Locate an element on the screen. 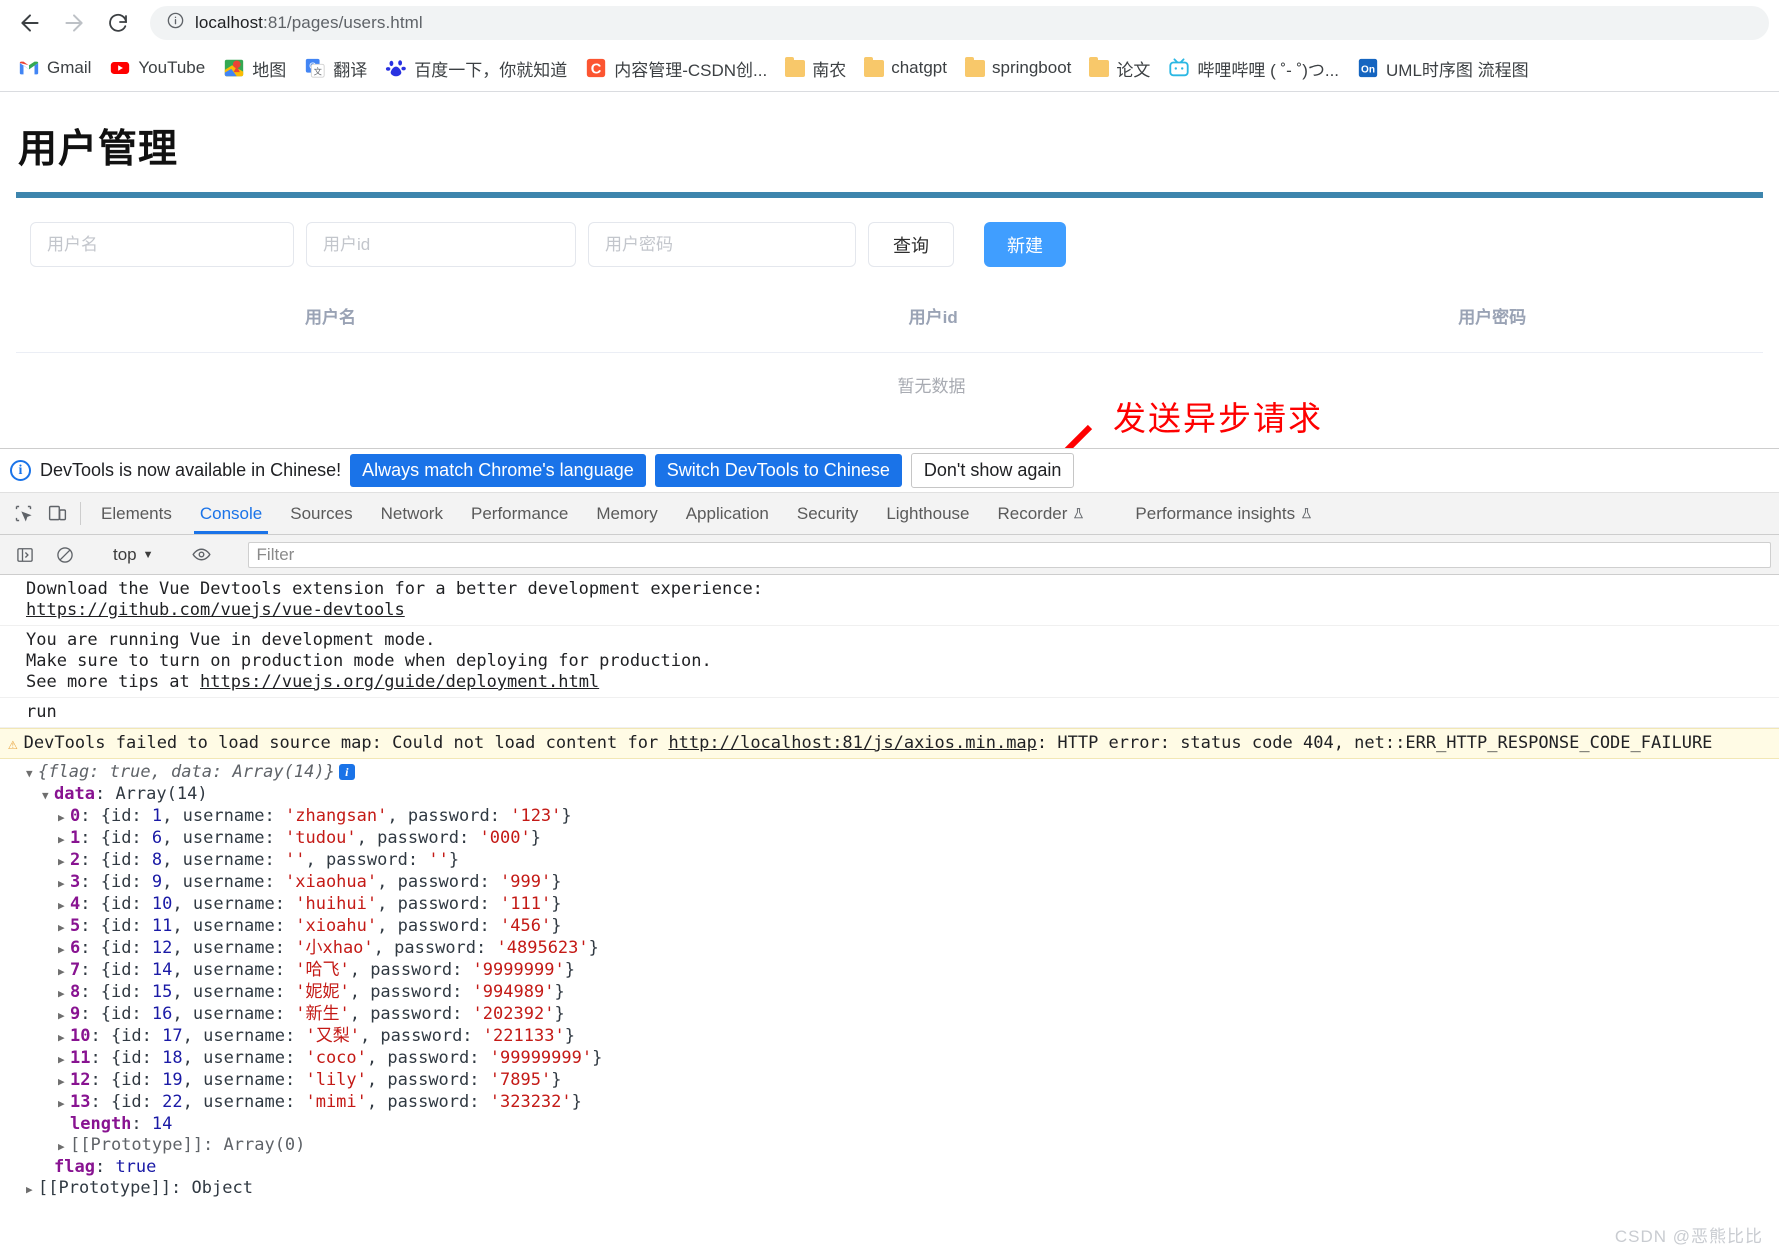 Image resolution: width=1779 pixels, height=1253 pixels. bookmark-folder-chatgpt: chatgpt is located at coordinates (905, 68).